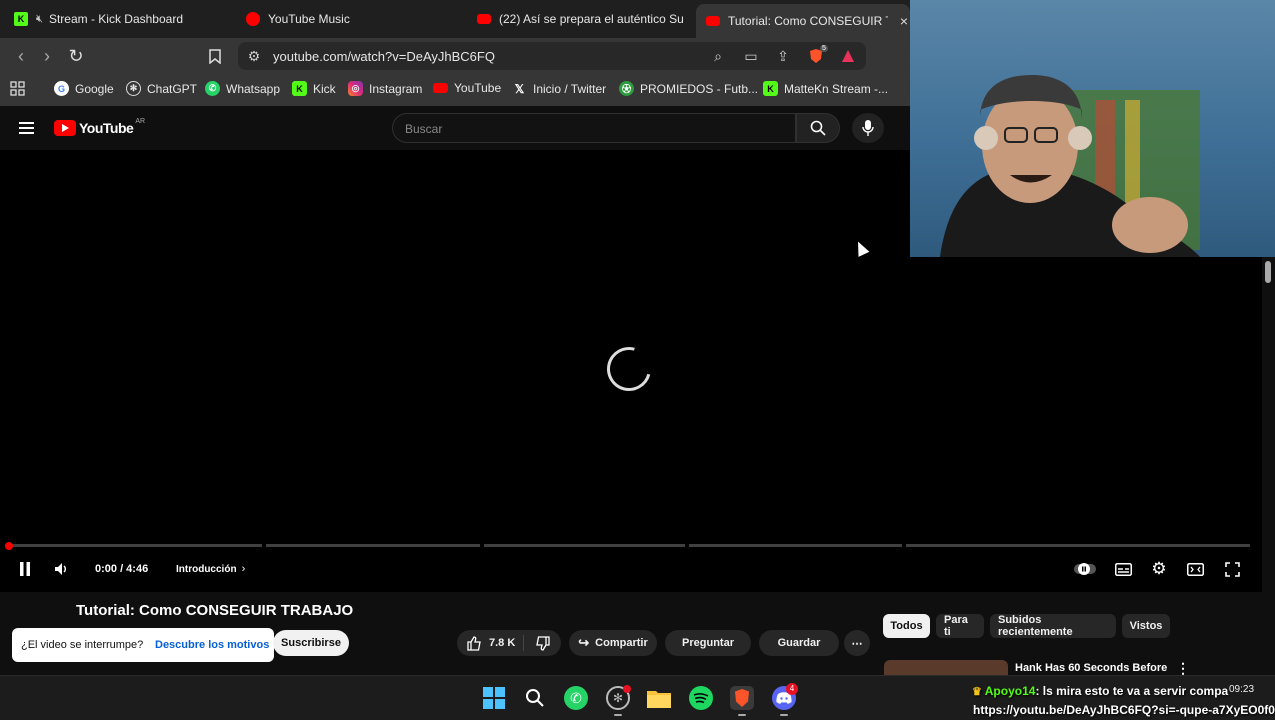 The height and width of the screenshot is (720, 1275). I want to click on chip-subidos-recientemente: Subidos recientemente, so click(1053, 626).